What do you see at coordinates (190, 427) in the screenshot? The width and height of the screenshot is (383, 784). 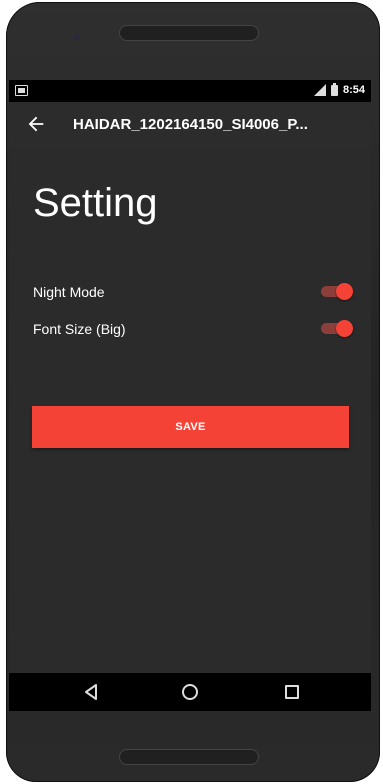 I see `save-button: SAVE` at bounding box center [190, 427].